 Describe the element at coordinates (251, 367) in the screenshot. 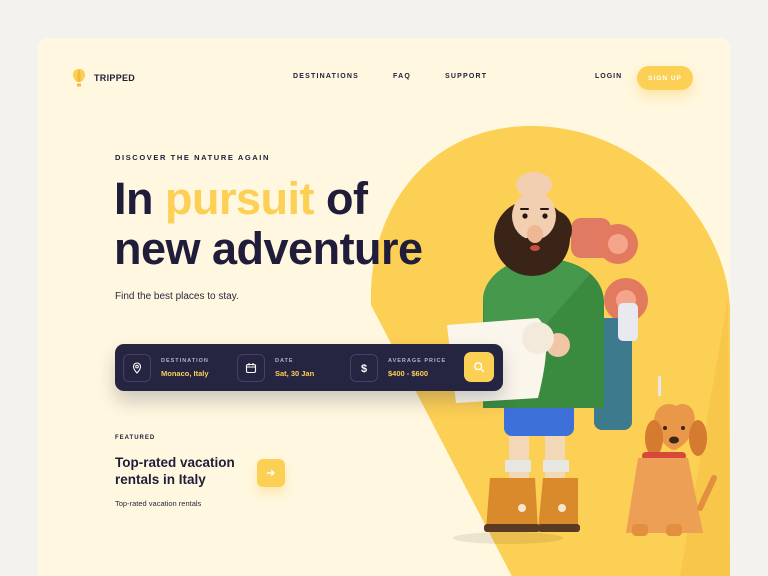

I see `calendar-icon` at that location.